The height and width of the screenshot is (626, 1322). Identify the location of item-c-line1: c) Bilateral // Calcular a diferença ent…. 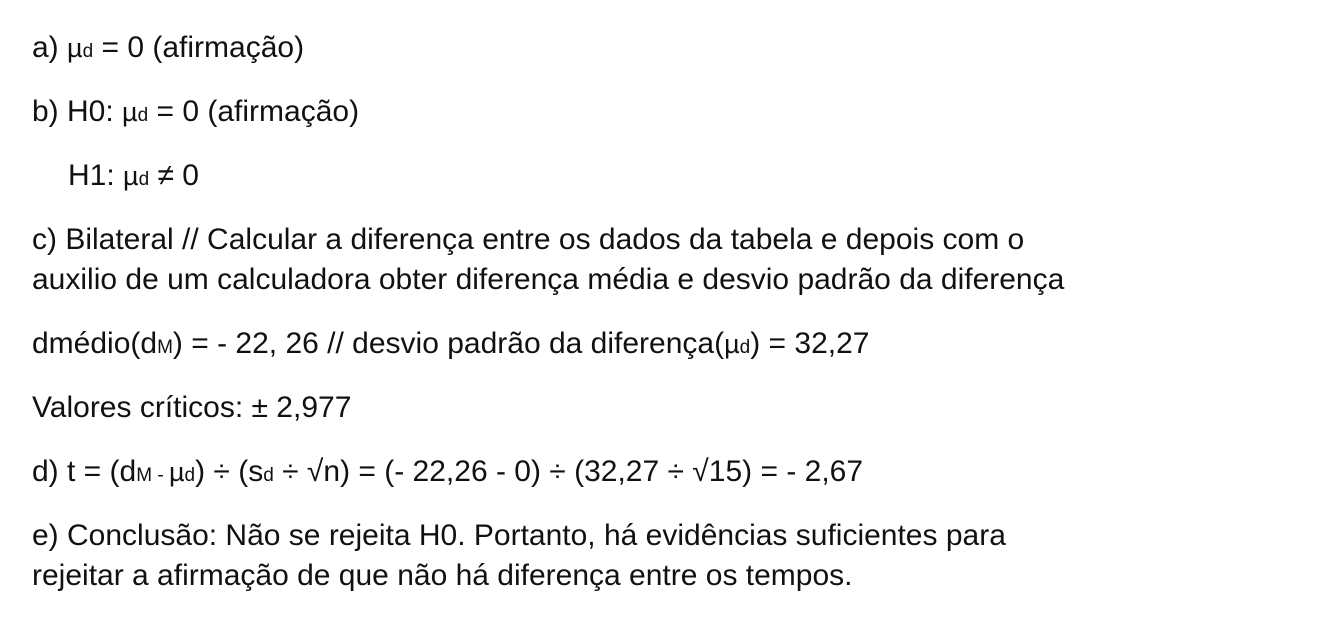
(528, 239).